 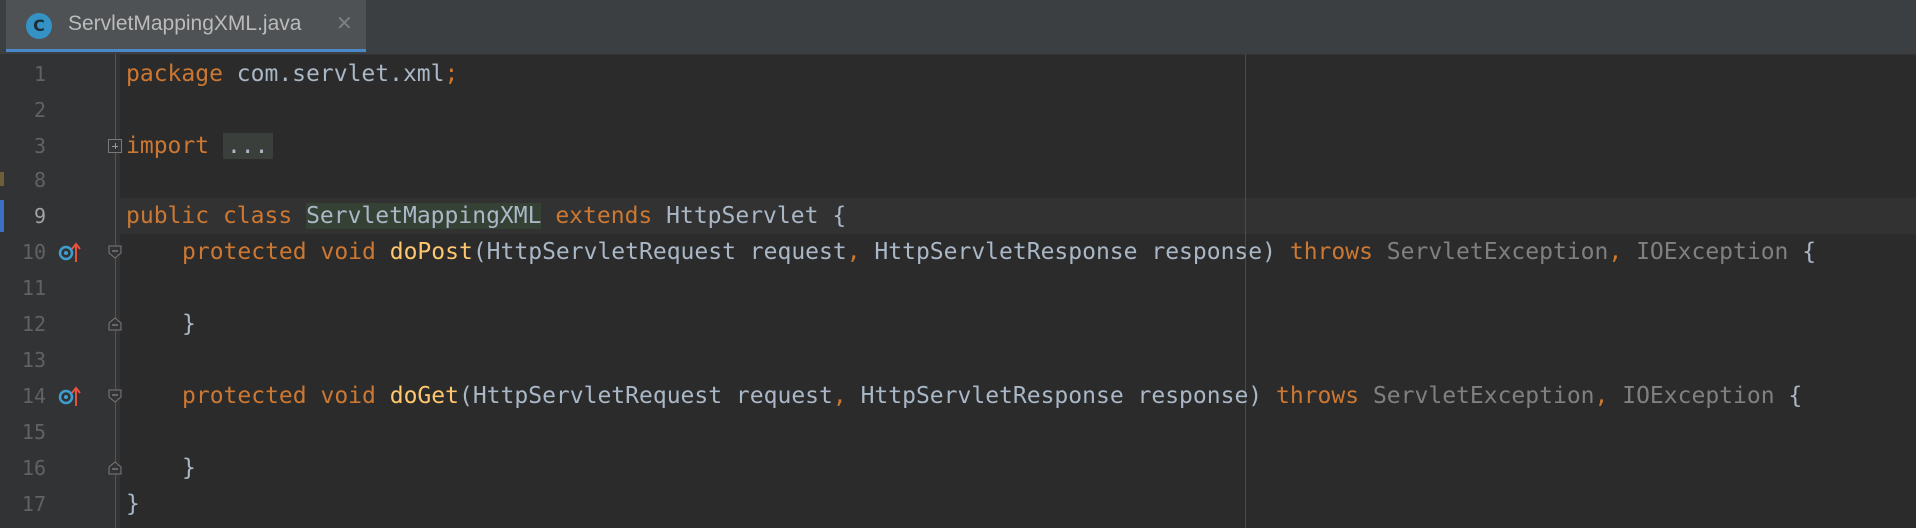 What do you see at coordinates (115, 146) in the screenshot?
I see `fold-expand-icon` at bounding box center [115, 146].